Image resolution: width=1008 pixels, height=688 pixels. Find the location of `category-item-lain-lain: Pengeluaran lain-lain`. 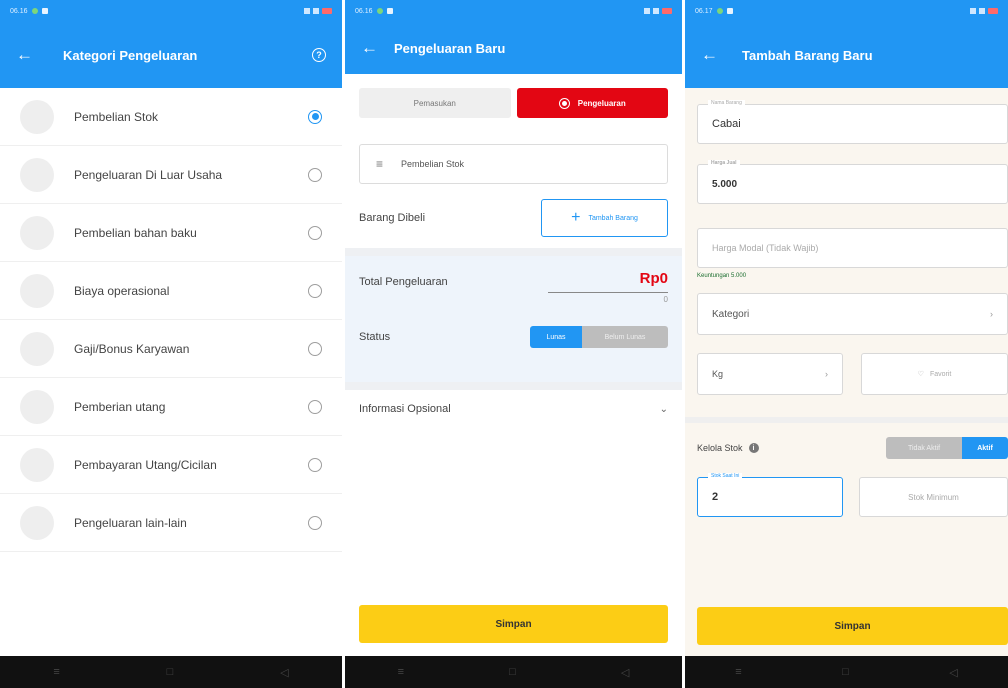

category-item-lain-lain: Pengeluaran lain-lain is located at coordinates (171, 523).